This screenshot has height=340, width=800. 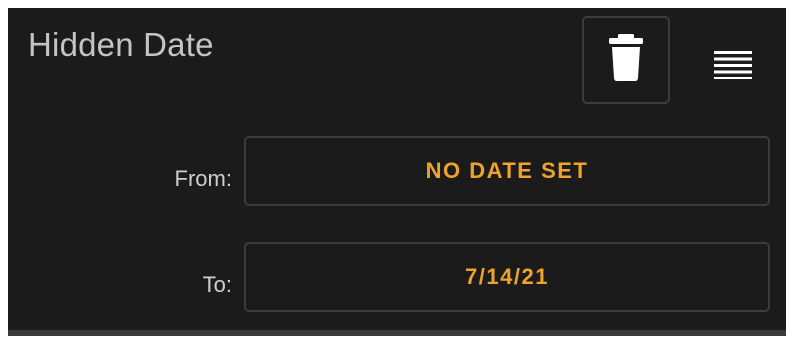 What do you see at coordinates (203, 178) in the screenshot?
I see `from-label: From:` at bounding box center [203, 178].